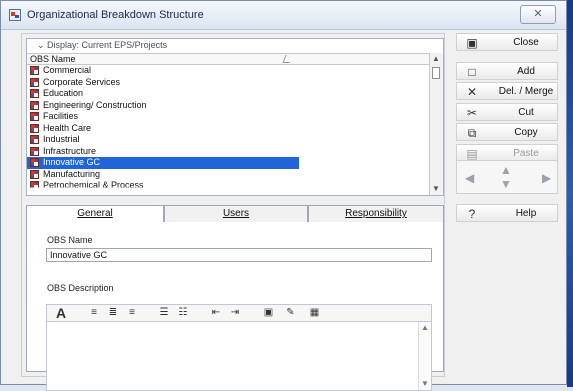 The image size is (573, 391). Describe the element at coordinates (164, 313) in the screenshot. I see `bullets-icon: ☰` at that location.